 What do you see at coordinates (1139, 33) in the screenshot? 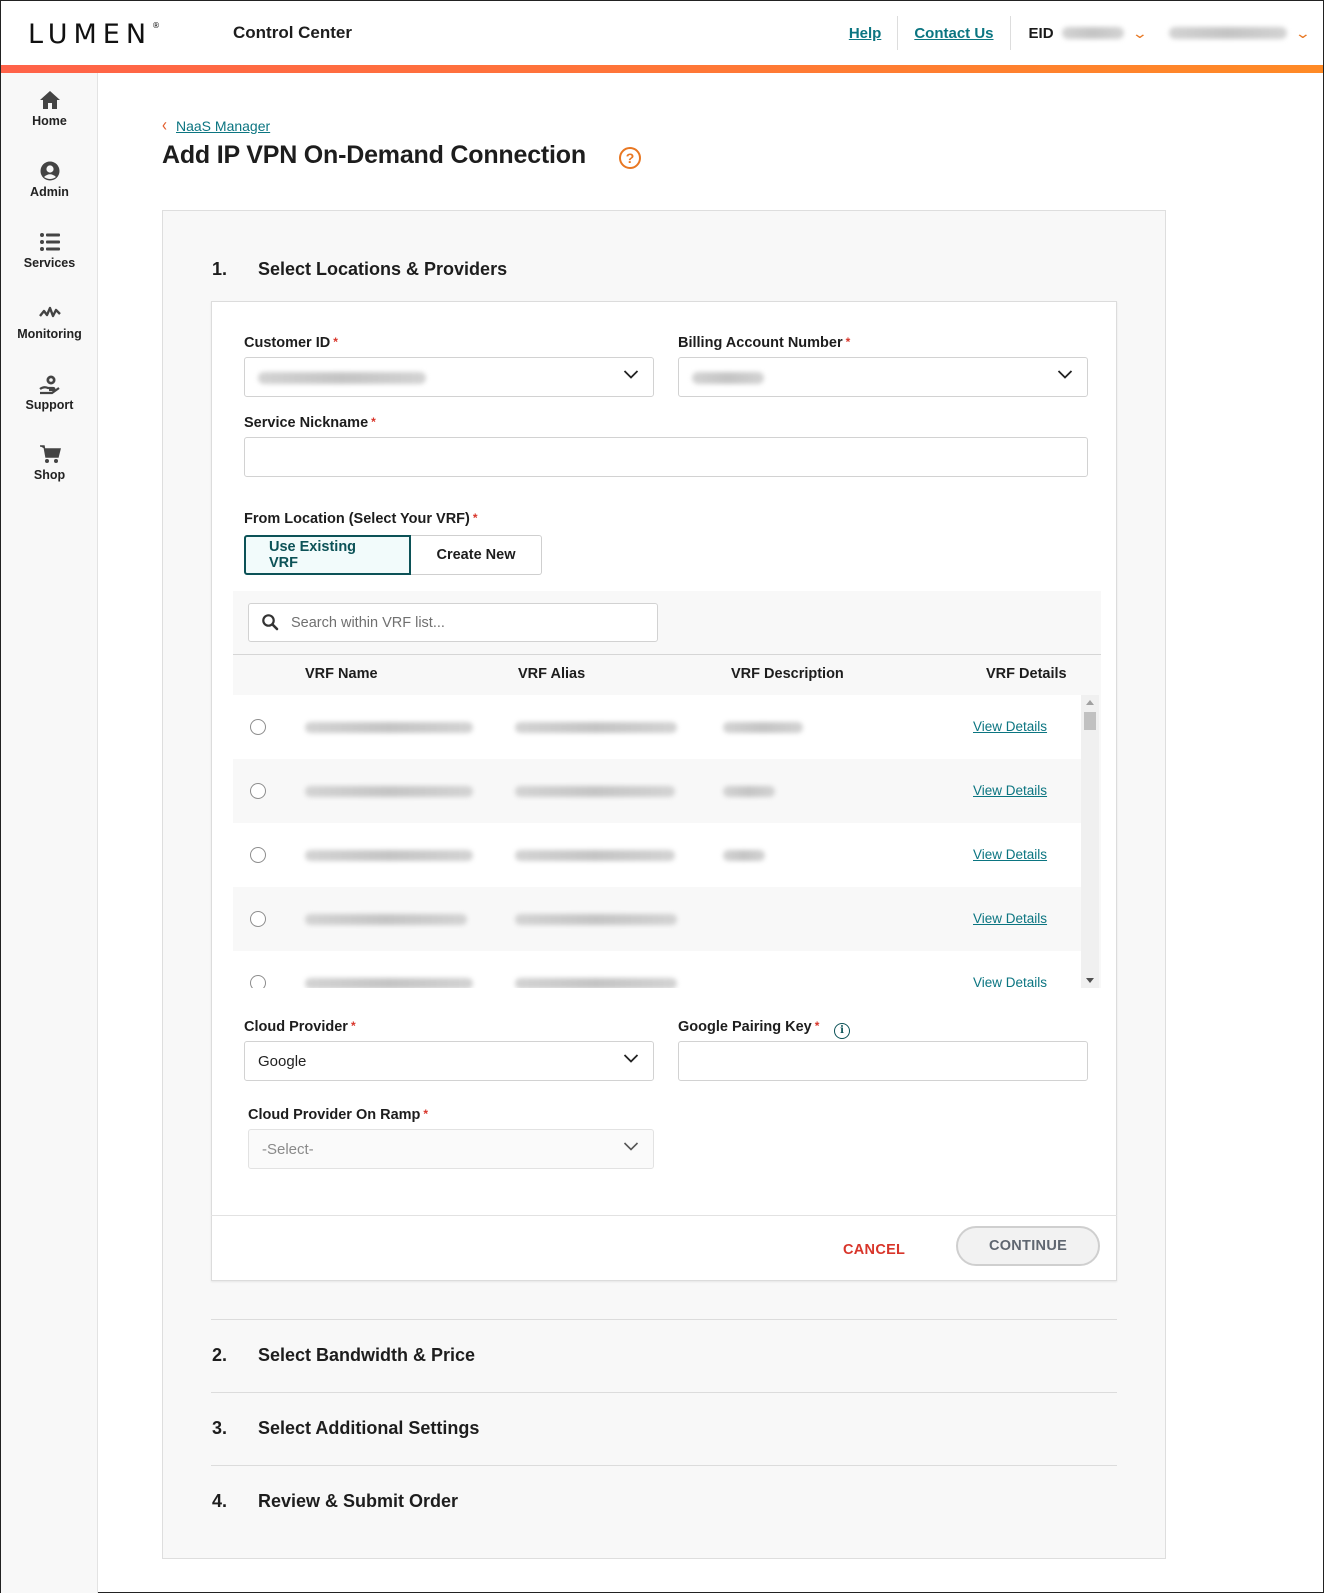
I see `eid-chevron-down-icon: ⌄` at bounding box center [1139, 33].